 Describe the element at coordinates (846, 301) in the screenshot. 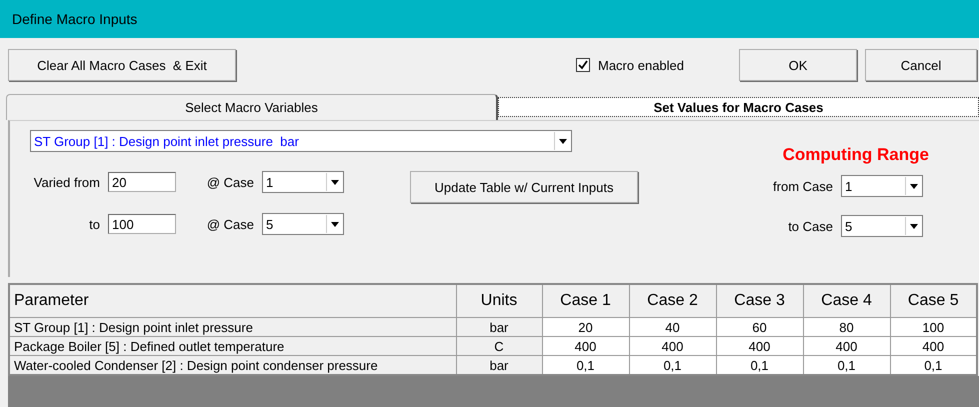

I see `column-header: Case 4` at that location.